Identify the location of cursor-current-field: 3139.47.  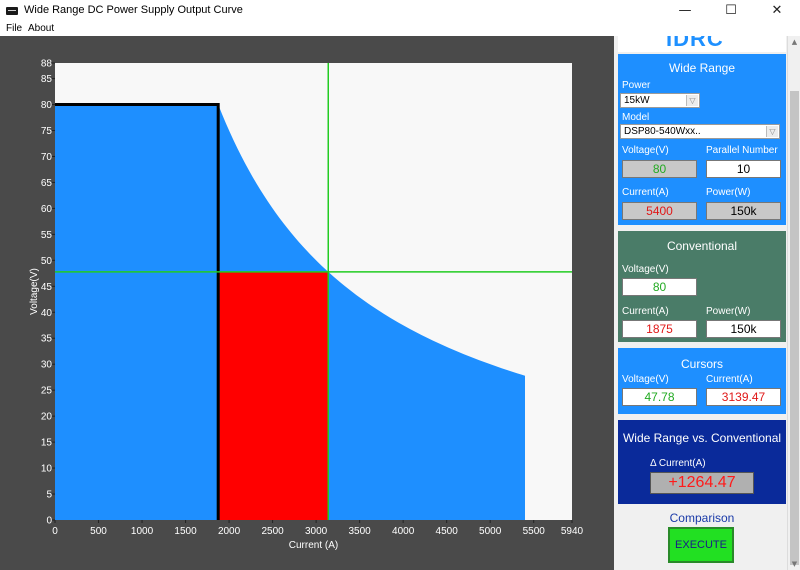
(743, 397).